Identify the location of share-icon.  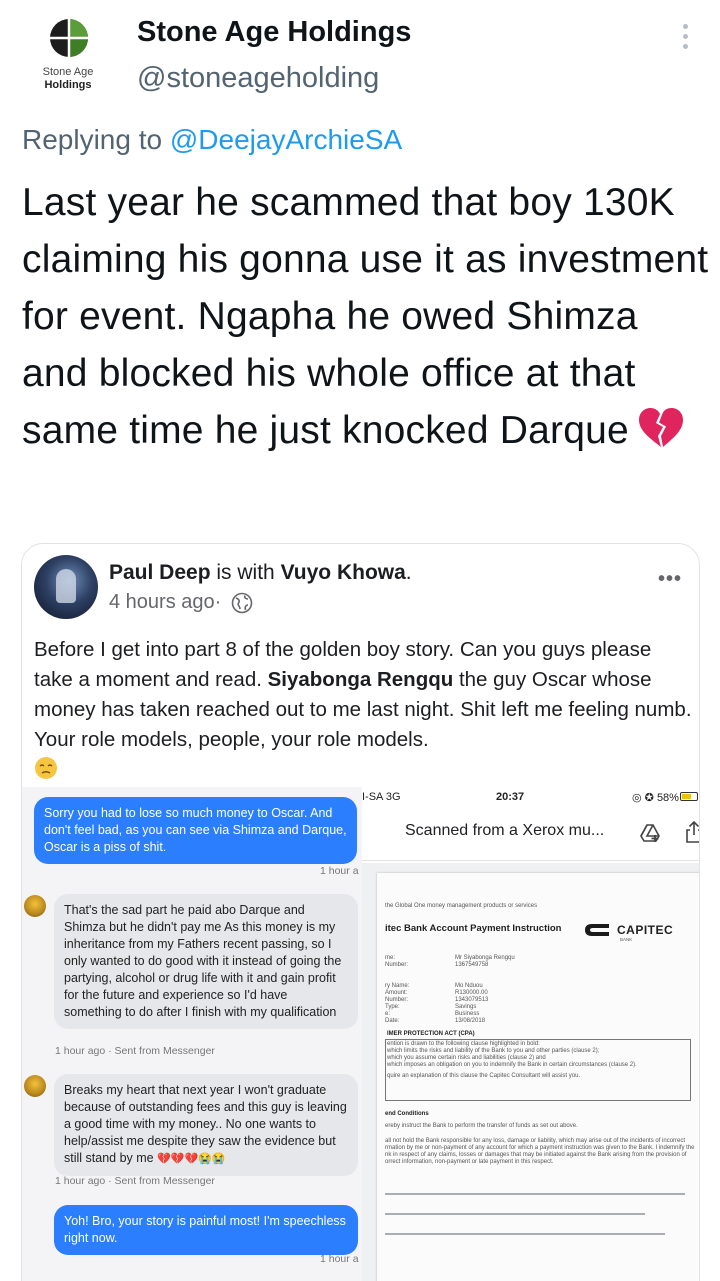
(692, 832).